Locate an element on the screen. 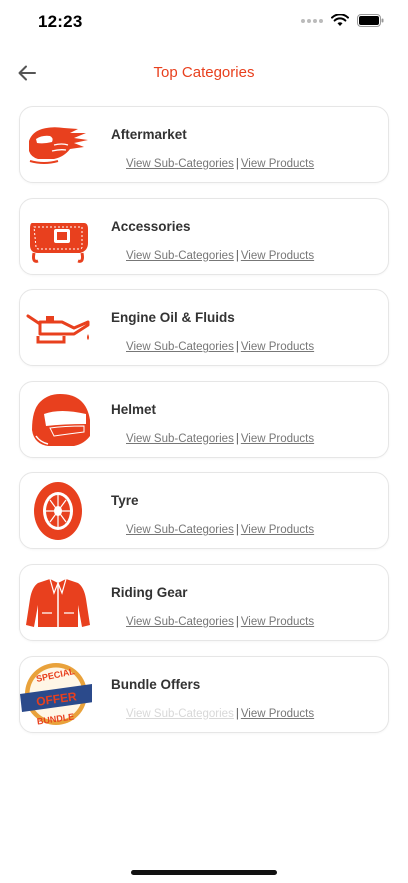 The width and height of the screenshot is (408, 883). flame-helmet-icon is located at coordinates (58, 145).